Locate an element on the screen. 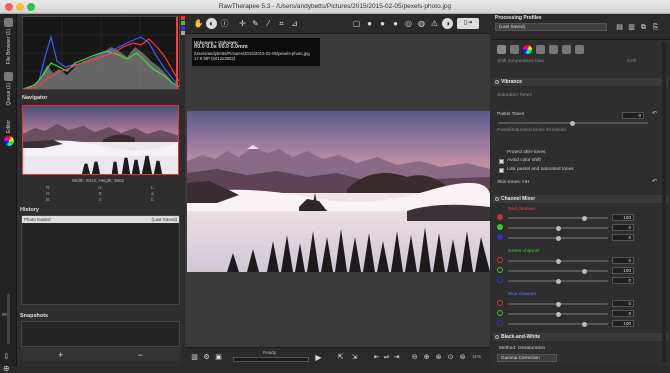 The width and height of the screenshot is (670, 373). remove-snapshot-button: − is located at coordinates (140, 355).